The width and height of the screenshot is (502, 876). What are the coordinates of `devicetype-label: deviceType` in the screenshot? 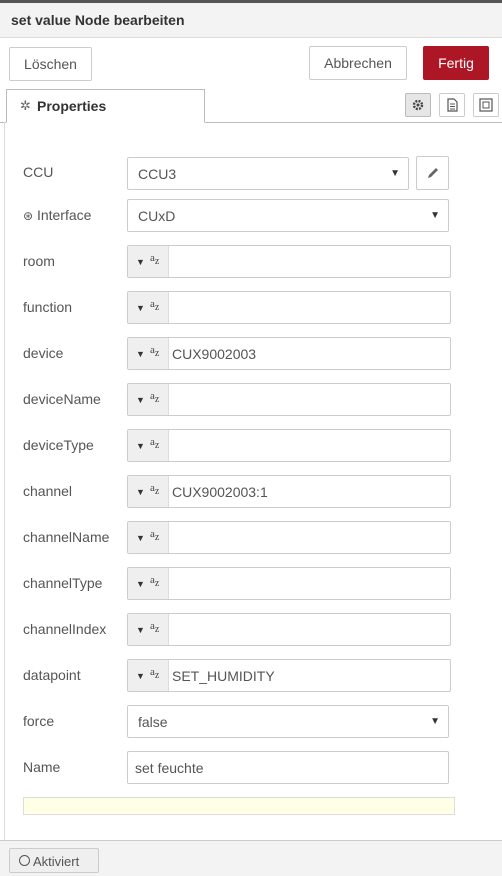 It's located at (58, 445).